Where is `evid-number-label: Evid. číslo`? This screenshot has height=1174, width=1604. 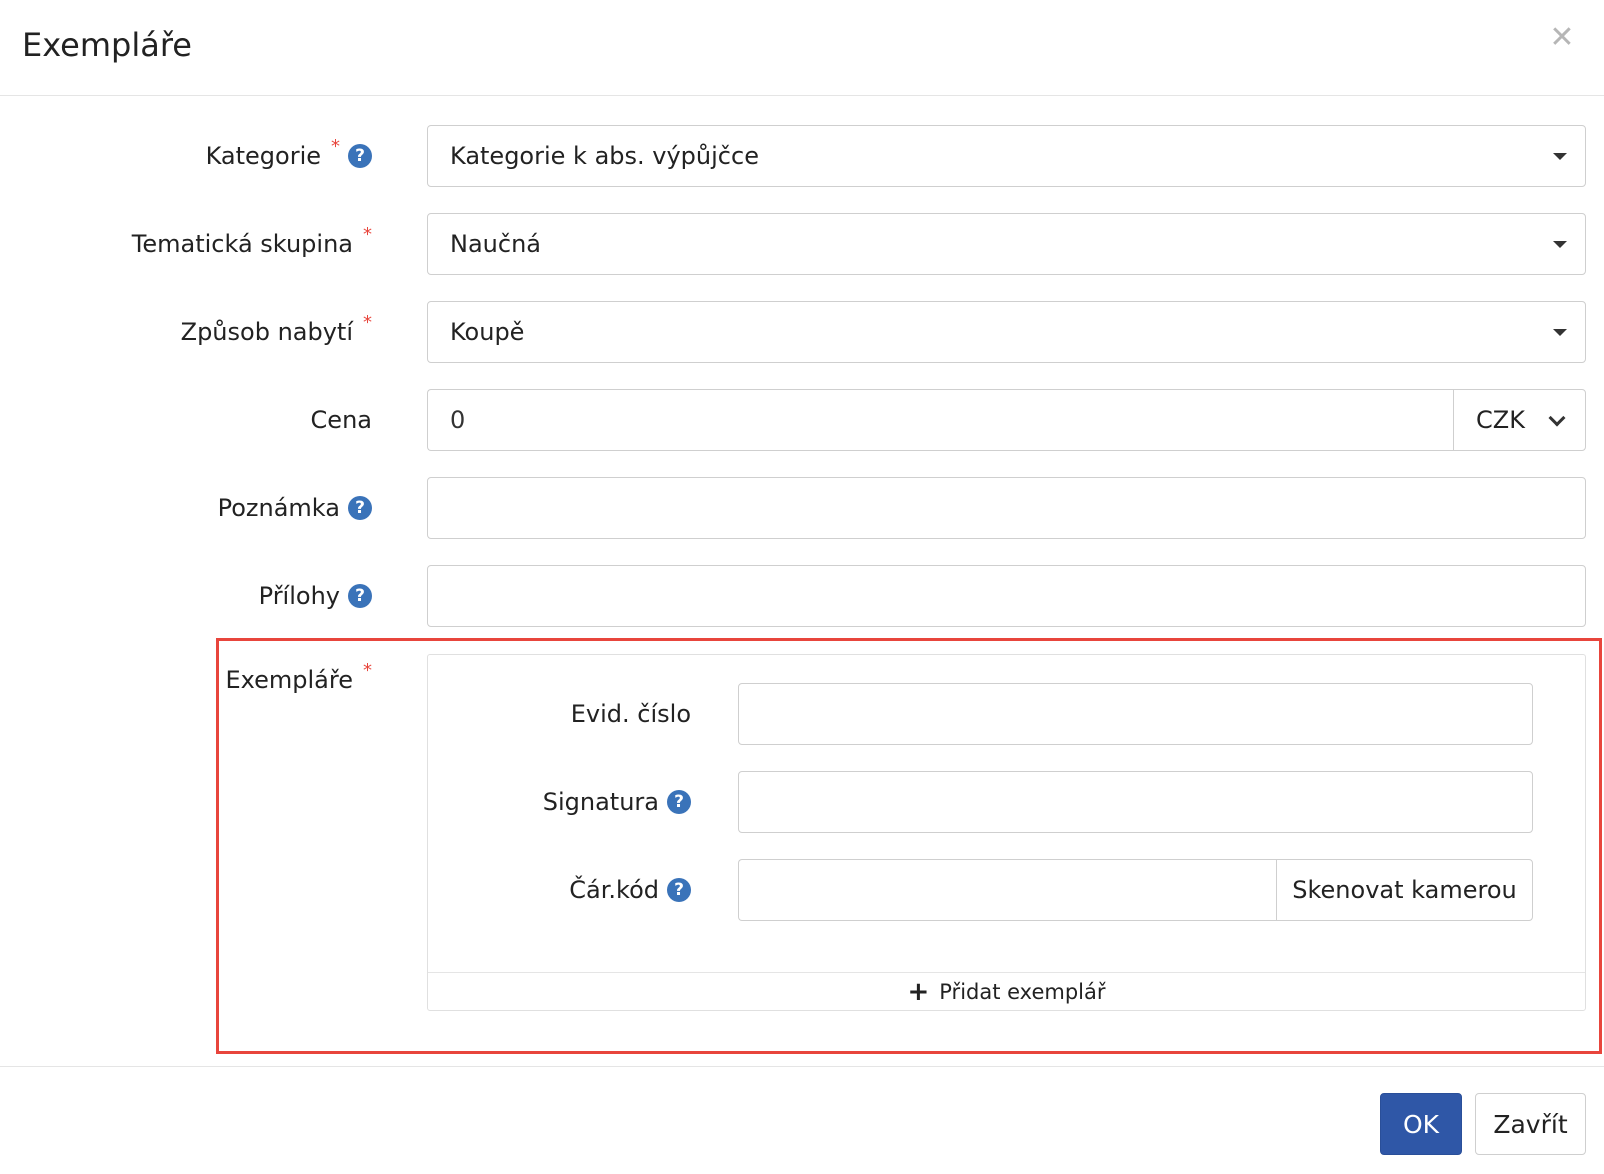 evid-number-label: Evid. číslo is located at coordinates (630, 714).